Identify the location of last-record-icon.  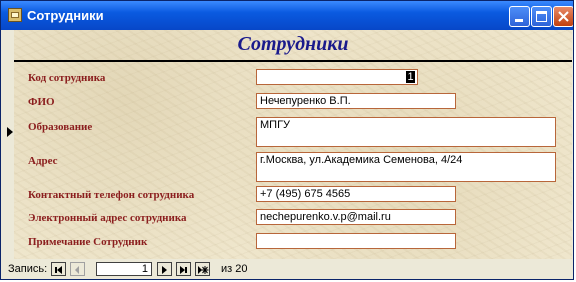
(183, 270).